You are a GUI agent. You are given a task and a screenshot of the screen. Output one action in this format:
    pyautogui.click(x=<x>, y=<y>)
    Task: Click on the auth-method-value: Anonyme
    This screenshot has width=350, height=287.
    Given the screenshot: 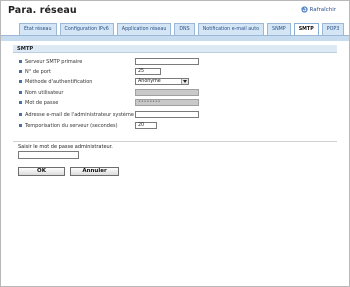 What is the action you would take?
    pyautogui.click(x=149, y=81)
    